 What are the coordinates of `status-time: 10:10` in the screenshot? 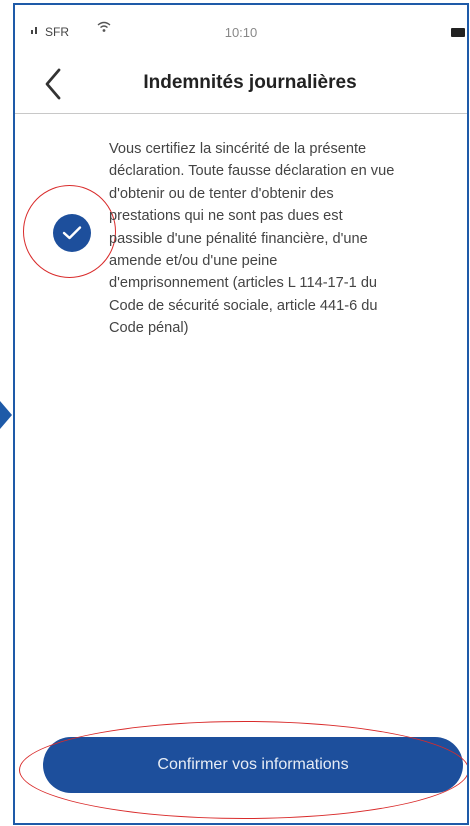 It's located at (241, 32).